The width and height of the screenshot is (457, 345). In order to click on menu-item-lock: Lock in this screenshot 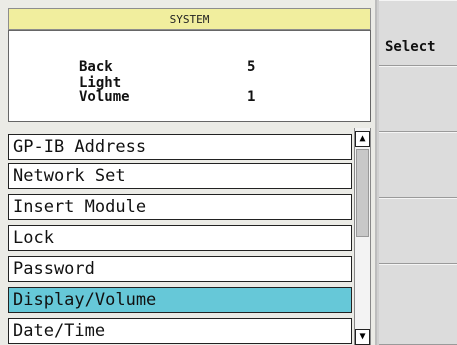, I will do `click(180, 238)`.